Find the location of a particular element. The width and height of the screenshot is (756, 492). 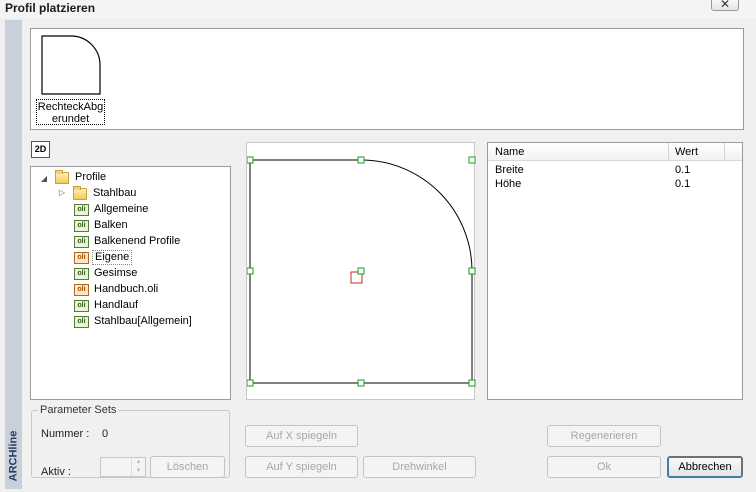

tree-item-label: Profile is located at coordinates (91, 177).